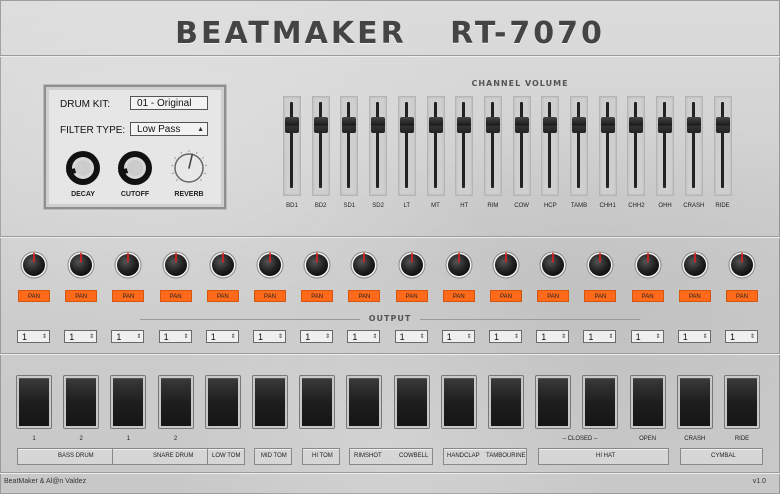  Describe the element at coordinates (665, 146) in the screenshot. I see `volume-fader-ohh` at that location.